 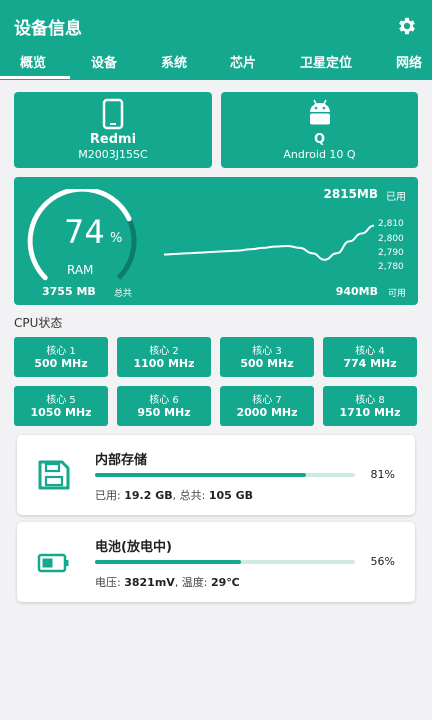 What do you see at coordinates (370, 400) in the screenshot?
I see `core-name: 核心 8` at bounding box center [370, 400].